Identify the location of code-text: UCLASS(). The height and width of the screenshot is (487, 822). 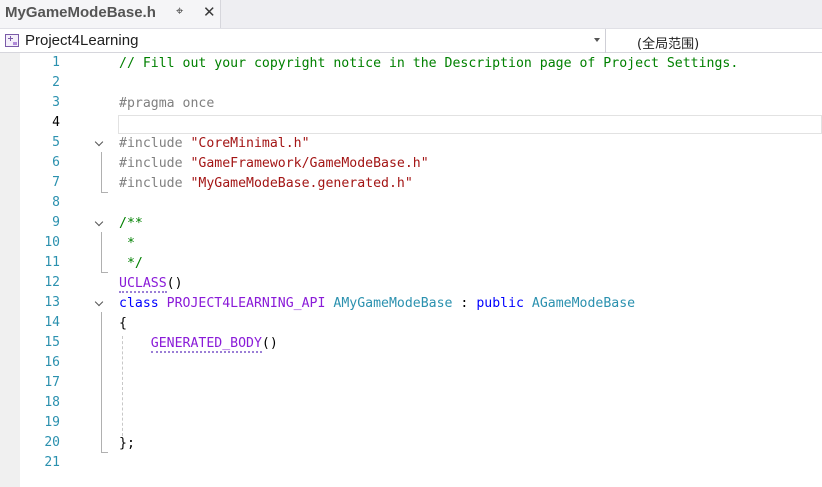
(151, 284).